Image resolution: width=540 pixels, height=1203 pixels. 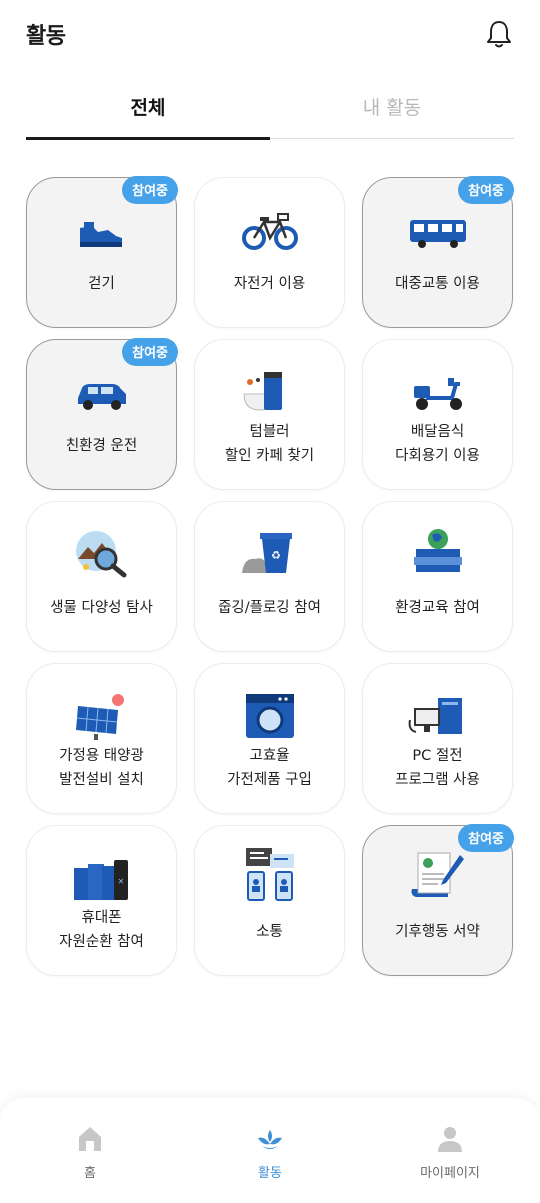 What do you see at coordinates (435, 716) in the screenshot?
I see `computer-icon` at bounding box center [435, 716].